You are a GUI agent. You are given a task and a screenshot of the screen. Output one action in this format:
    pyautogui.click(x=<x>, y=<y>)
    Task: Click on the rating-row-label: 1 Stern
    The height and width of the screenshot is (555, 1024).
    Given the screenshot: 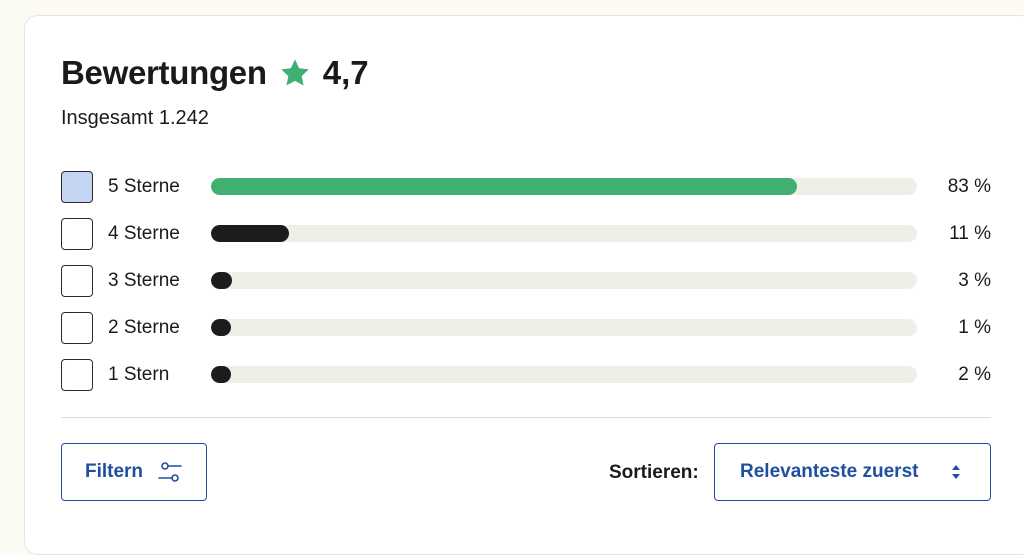 What is the action you would take?
    pyautogui.click(x=139, y=374)
    